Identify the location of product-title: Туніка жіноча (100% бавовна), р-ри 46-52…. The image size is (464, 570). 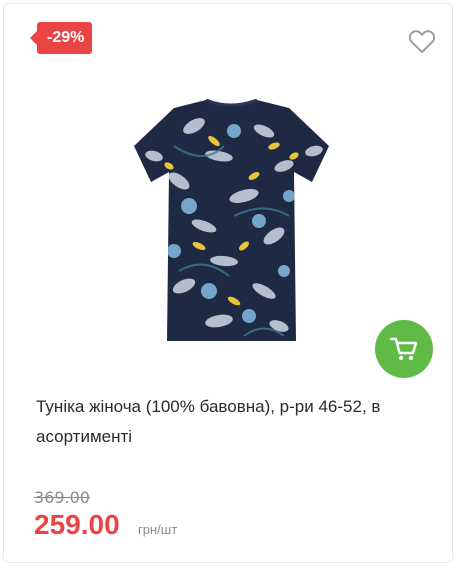
(233, 422).